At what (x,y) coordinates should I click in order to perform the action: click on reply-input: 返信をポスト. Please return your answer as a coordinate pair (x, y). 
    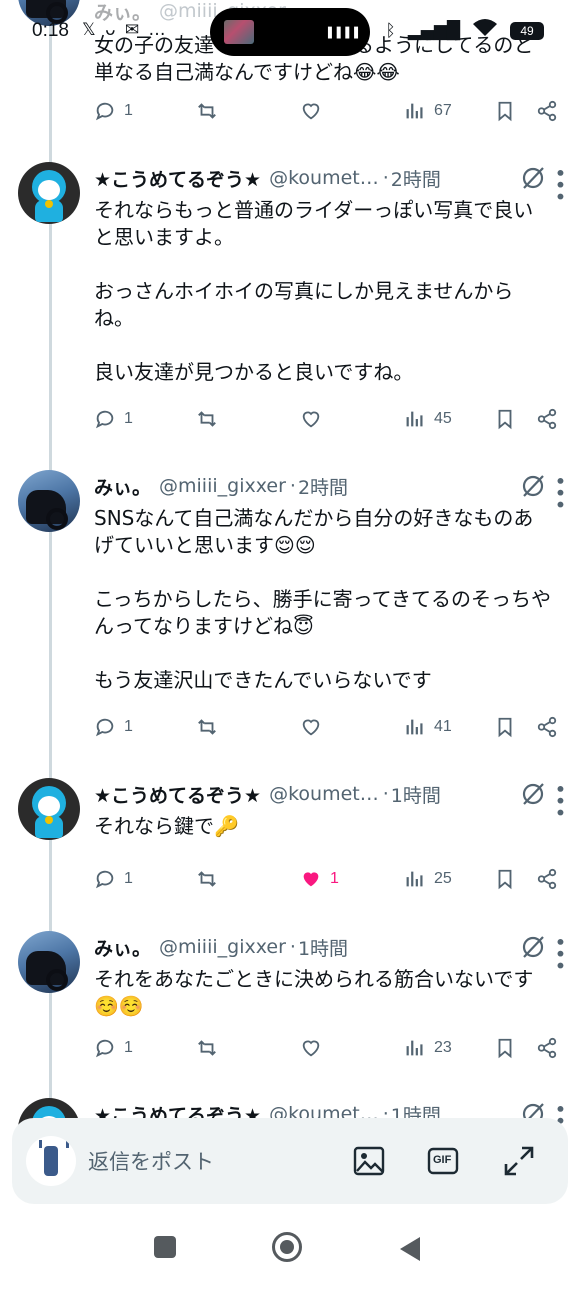
    Looking at the image, I should click on (151, 1161).